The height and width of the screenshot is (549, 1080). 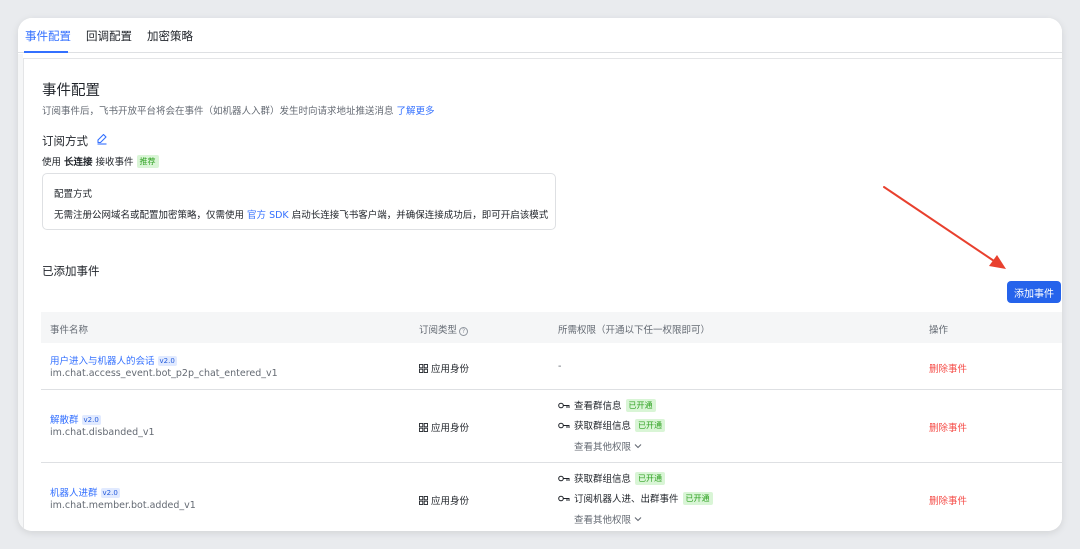 What do you see at coordinates (626, 499) in the screenshot?
I see `permission-label: 订阅机器人进、出群事件` at bounding box center [626, 499].